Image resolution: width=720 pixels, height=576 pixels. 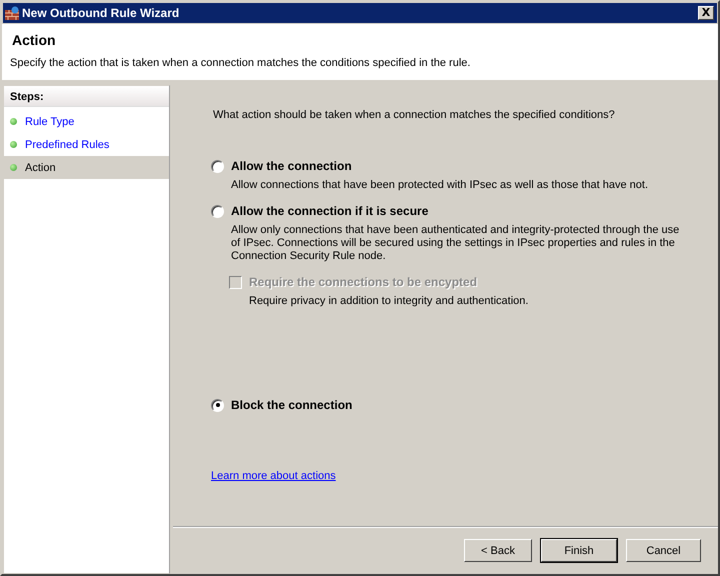 I want to click on option-description: Require privacy in addition to integrity and authentication., so click(x=389, y=301).